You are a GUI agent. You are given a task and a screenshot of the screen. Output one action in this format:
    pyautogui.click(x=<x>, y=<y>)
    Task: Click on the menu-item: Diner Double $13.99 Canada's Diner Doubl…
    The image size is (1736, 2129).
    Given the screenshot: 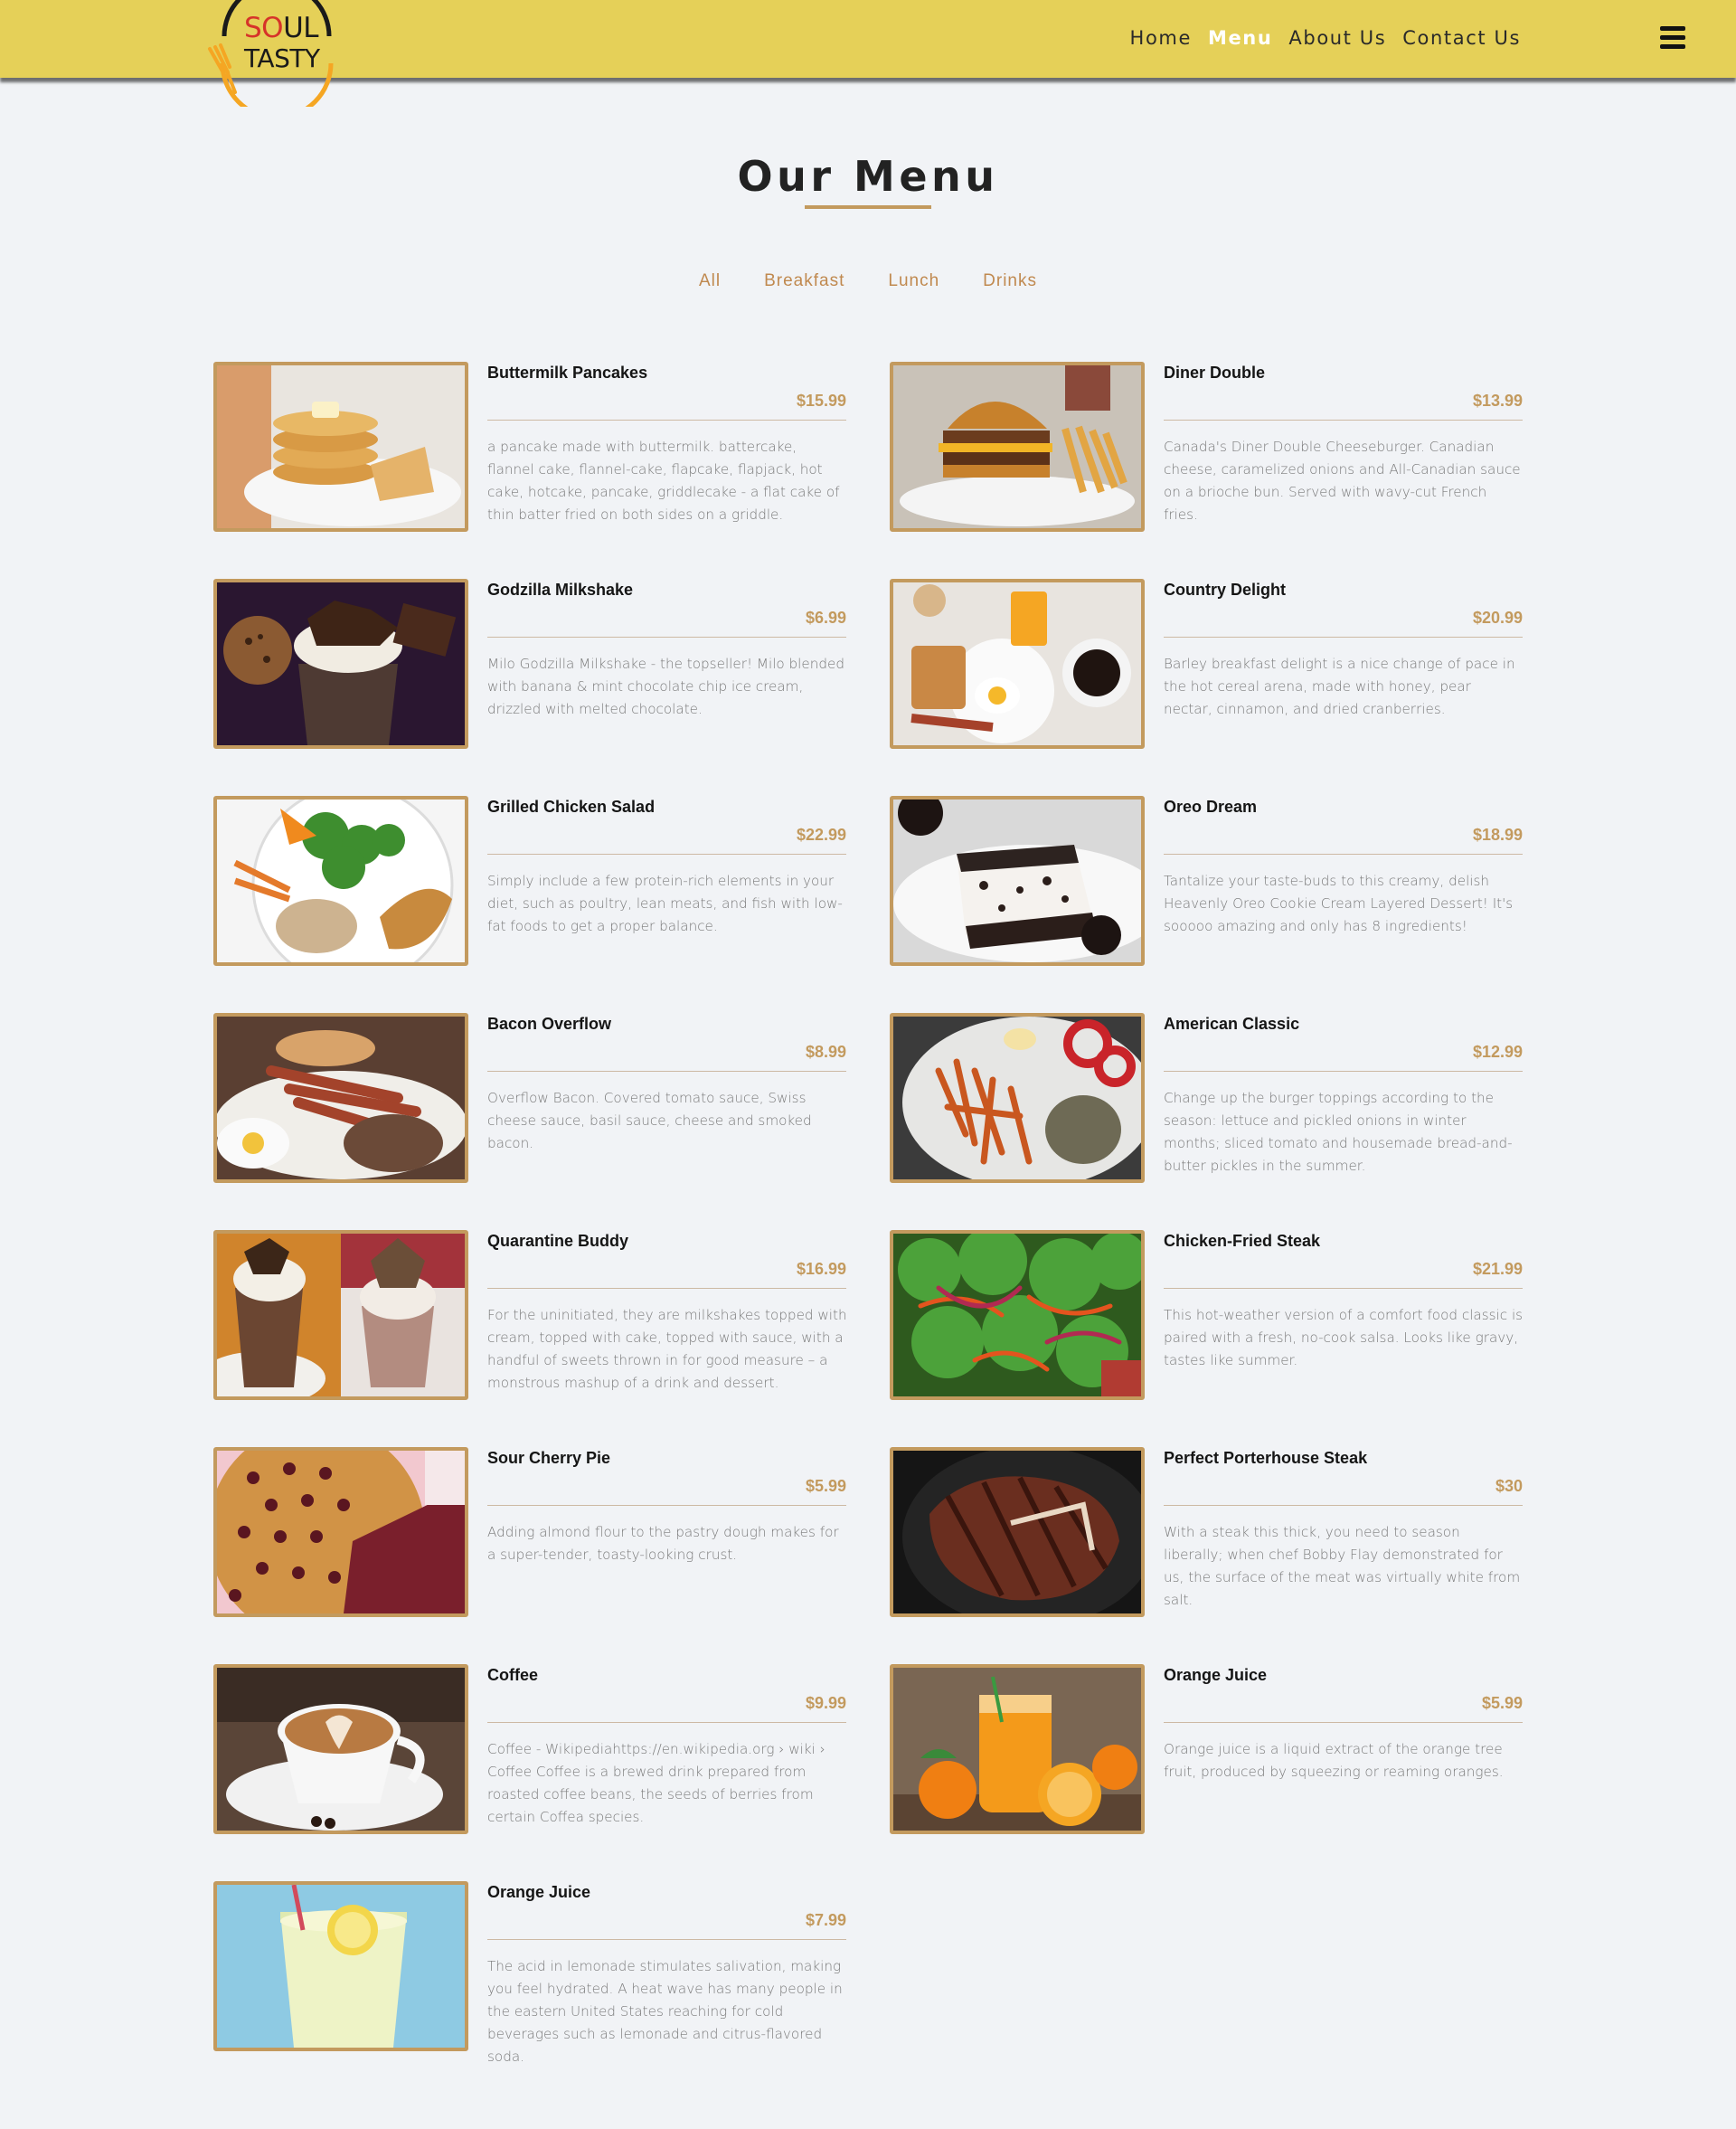 What is the action you would take?
    pyautogui.click(x=1206, y=448)
    